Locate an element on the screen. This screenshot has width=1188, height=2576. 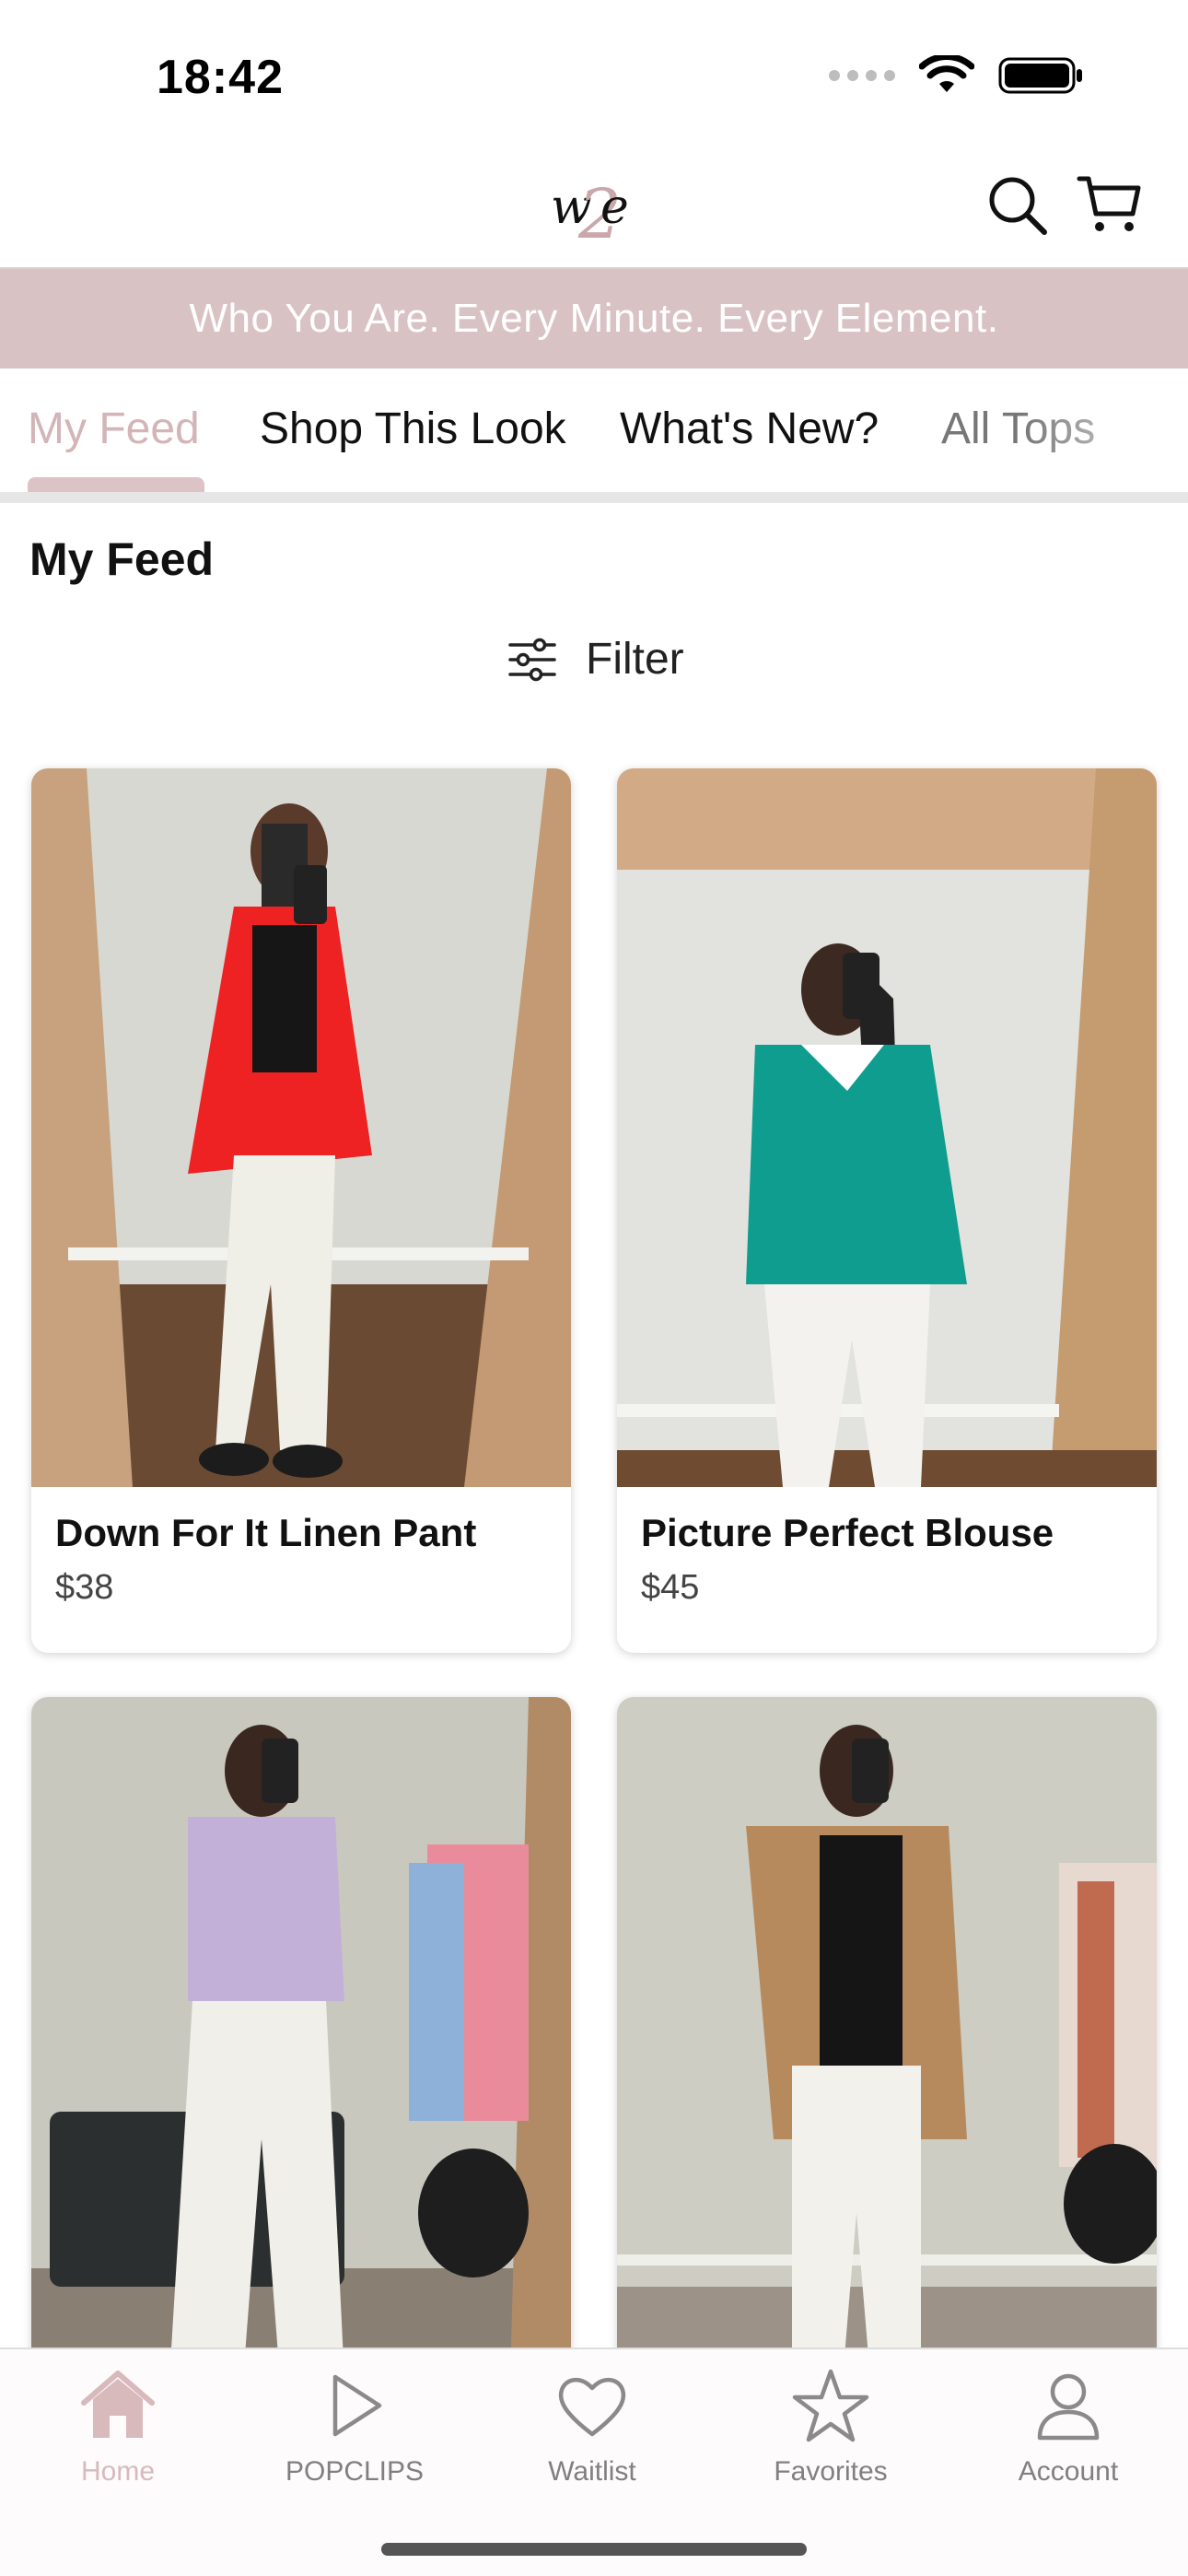
status-time: 18:42 is located at coordinates (220, 77).